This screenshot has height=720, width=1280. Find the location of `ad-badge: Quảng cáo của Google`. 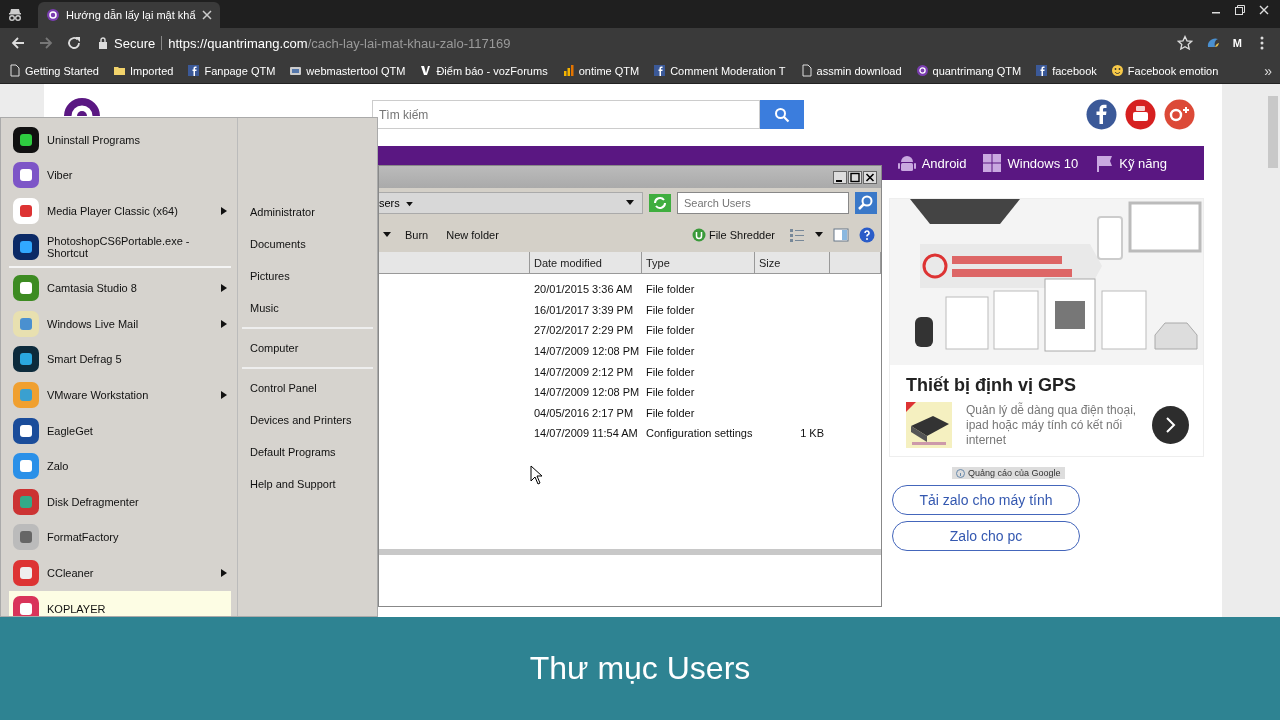

ad-badge: Quảng cáo của Google is located at coordinates (1008, 473).